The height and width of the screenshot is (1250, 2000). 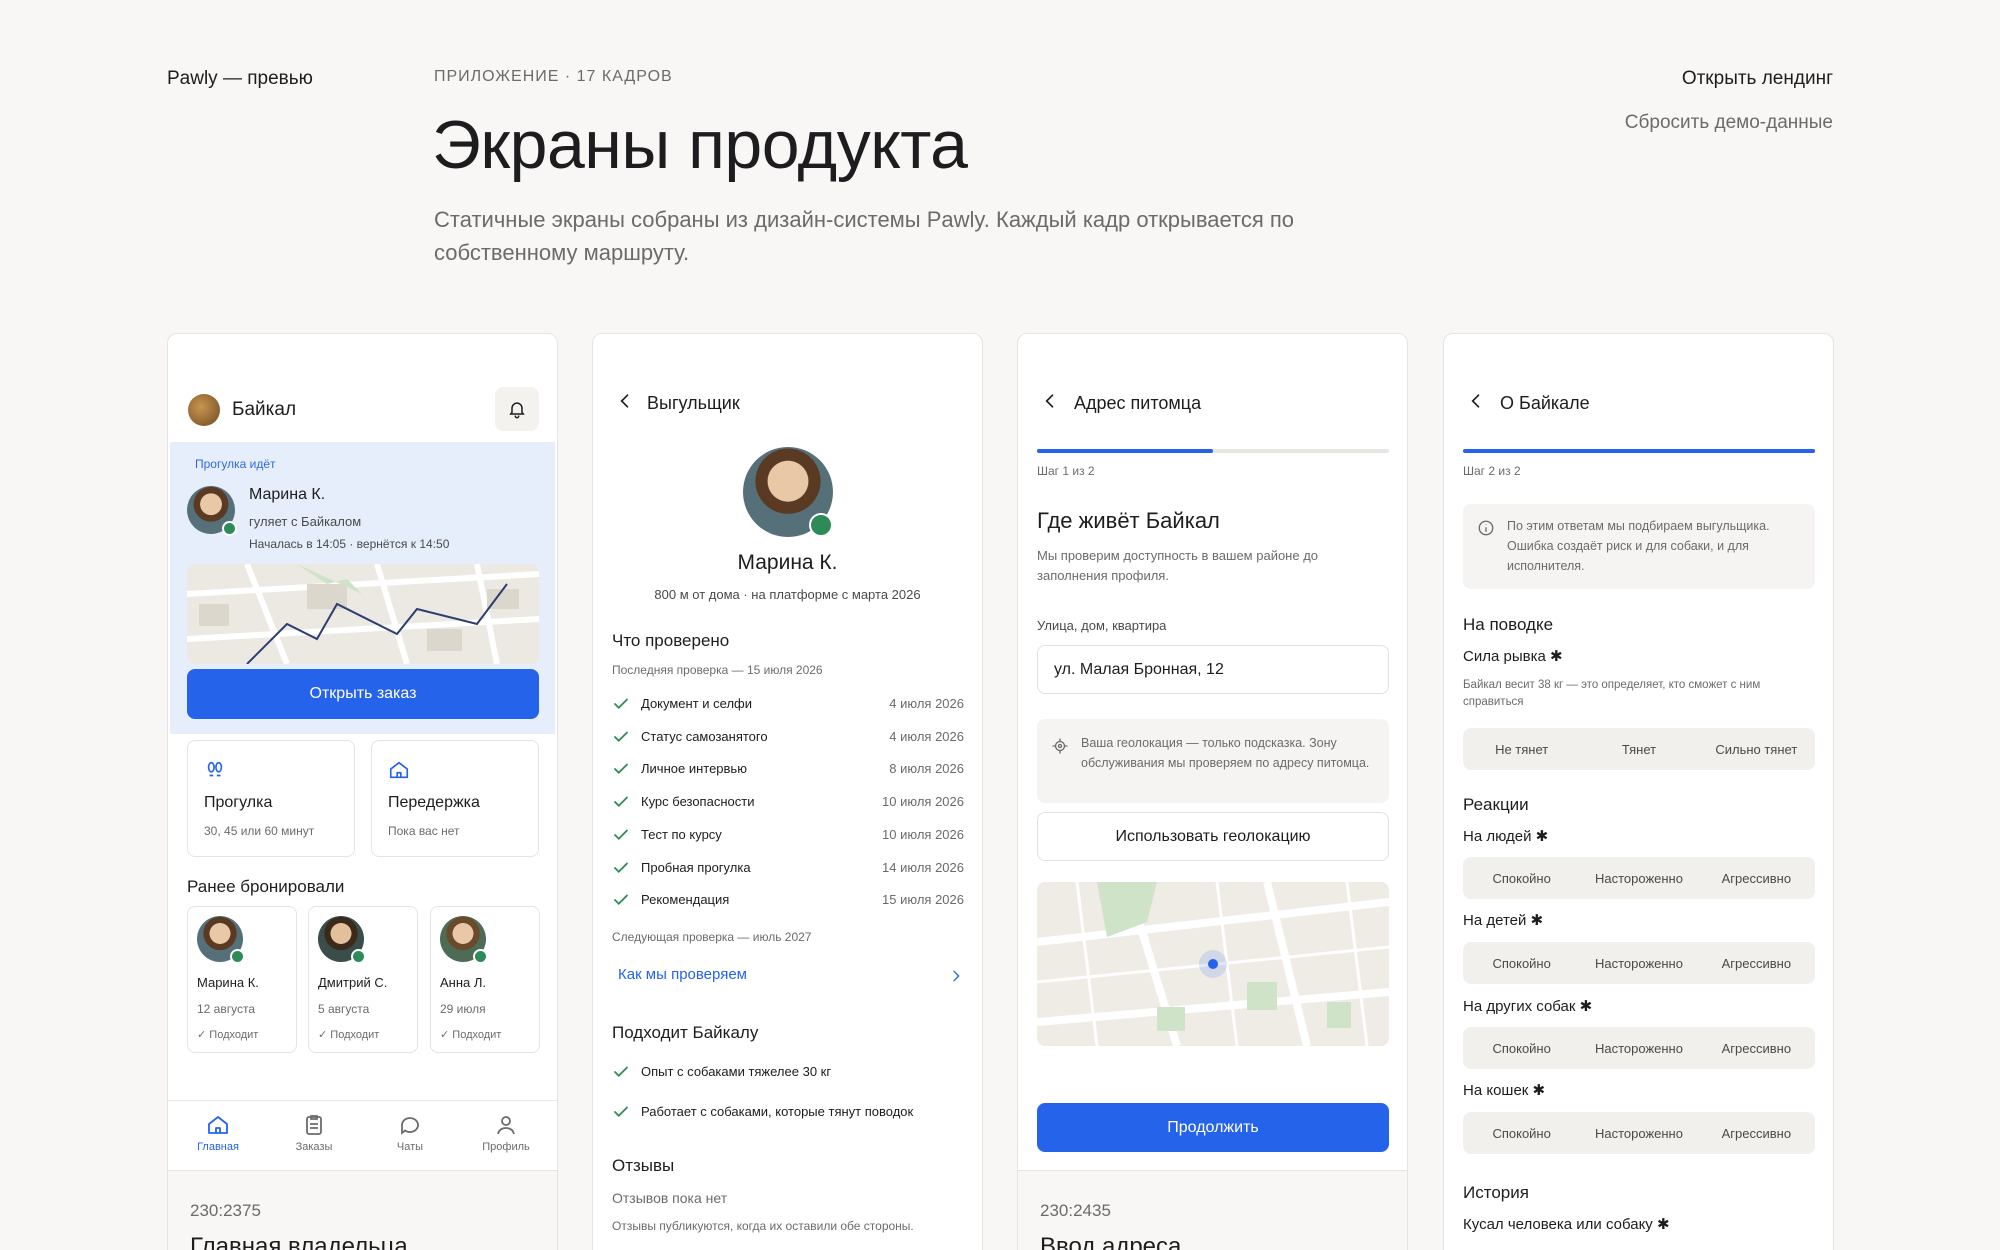 I want to click on step-label: Шаг 1 из 2, so click(x=1066, y=471).